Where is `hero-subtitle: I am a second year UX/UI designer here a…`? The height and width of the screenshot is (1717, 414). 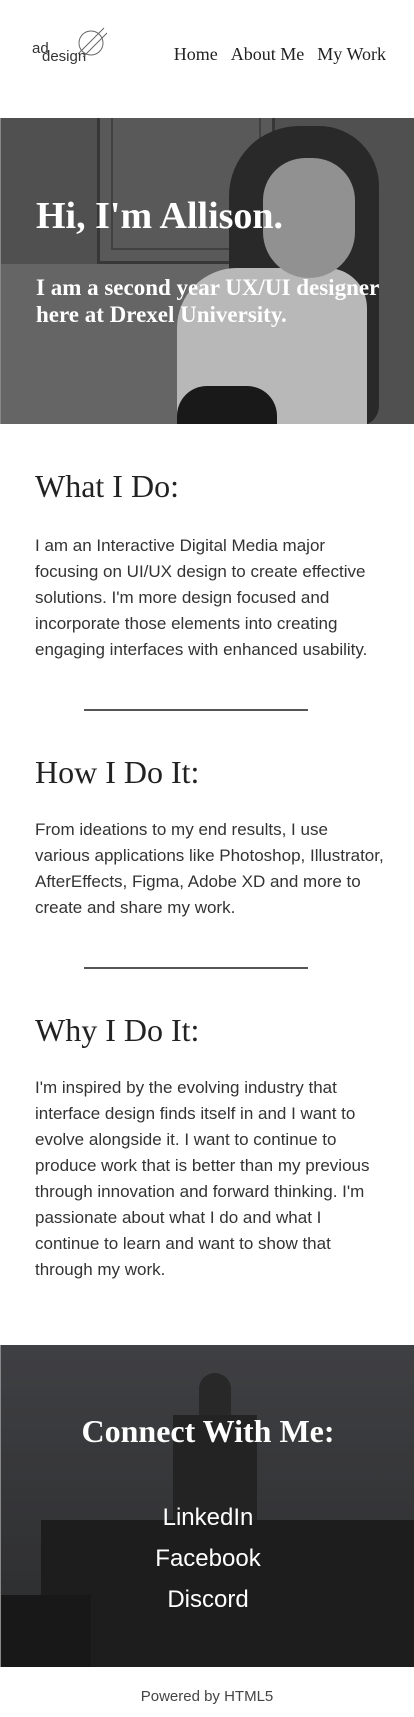
hero-subtitle: I am a second year UX/UI designer here a… is located at coordinates (207, 301).